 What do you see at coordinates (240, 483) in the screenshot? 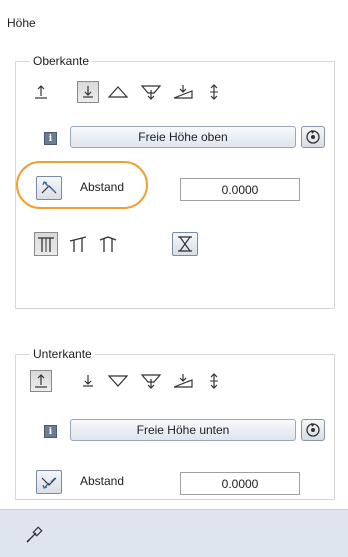
I see `abstand-unten-input` at bounding box center [240, 483].